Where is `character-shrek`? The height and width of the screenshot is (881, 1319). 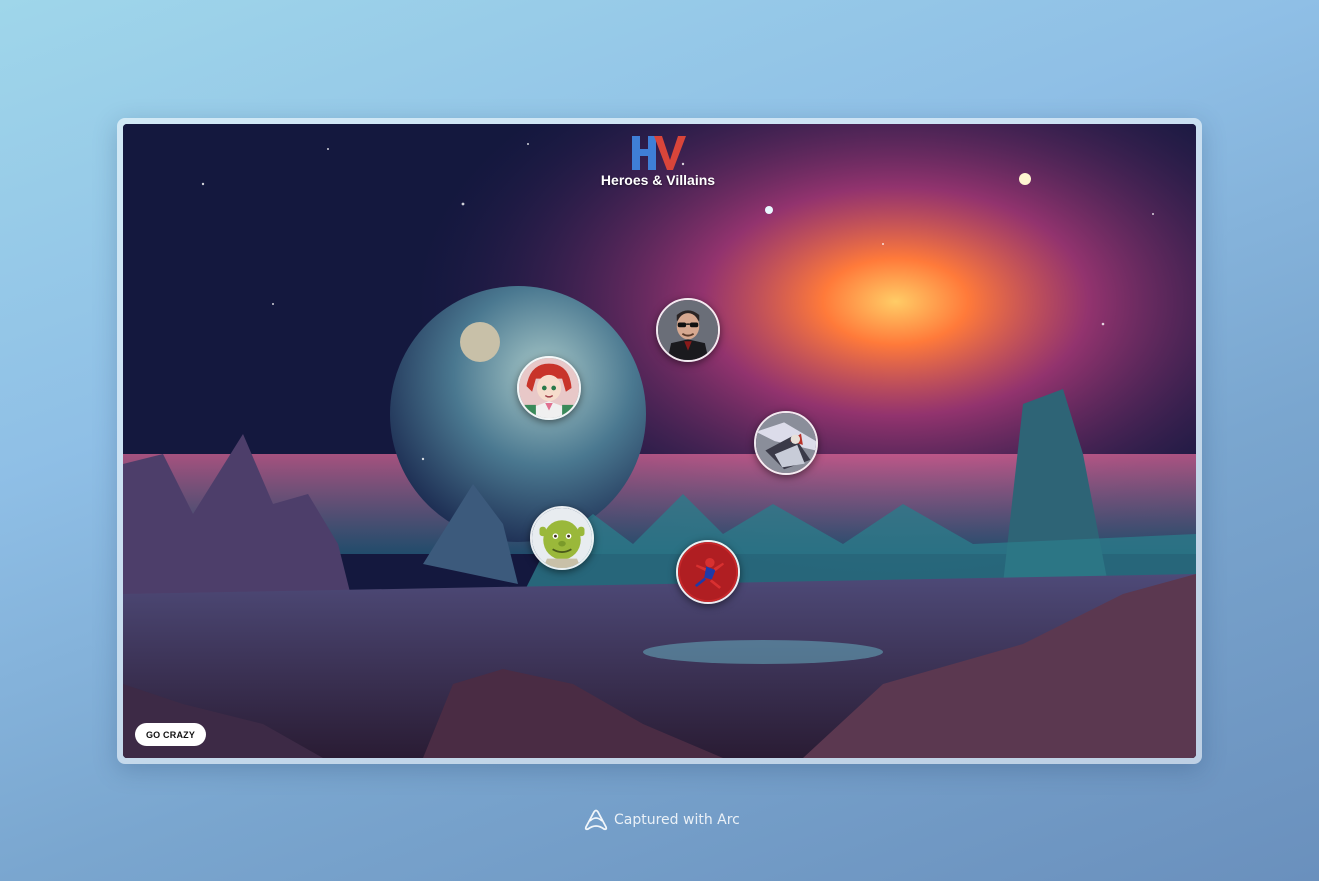 character-shrek is located at coordinates (562, 538).